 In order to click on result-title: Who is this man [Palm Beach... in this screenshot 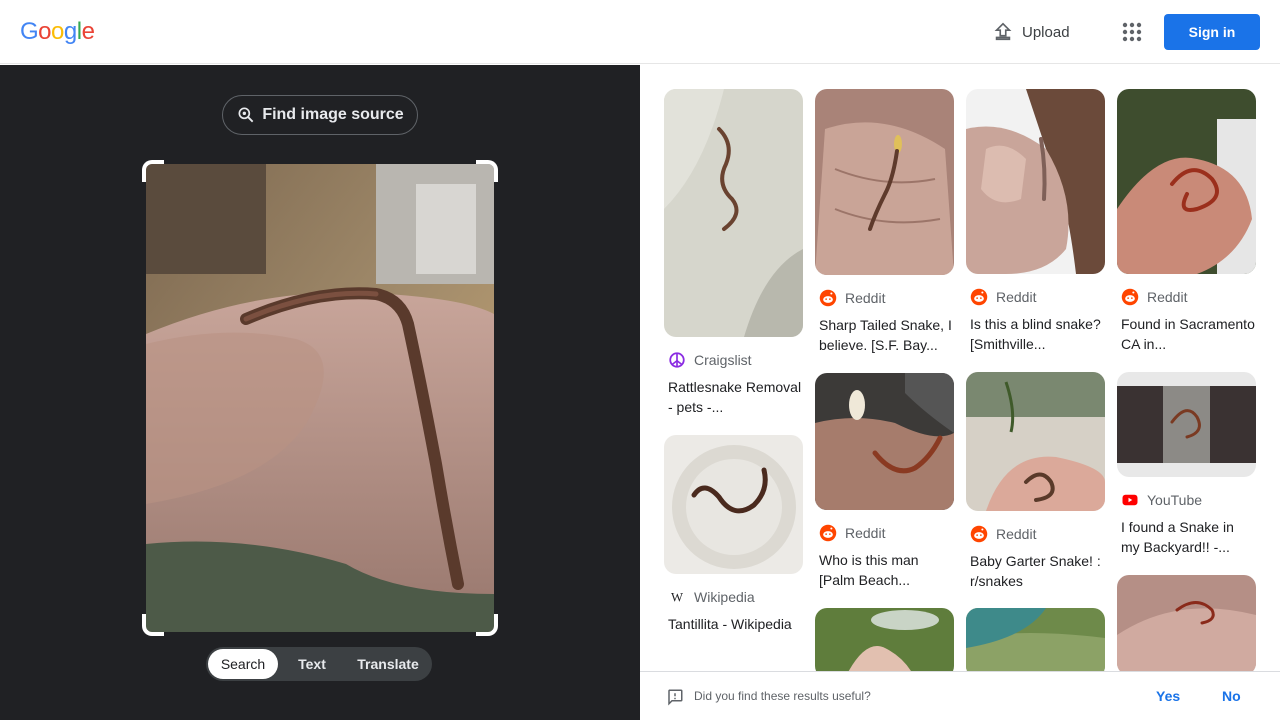, I will do `click(884, 570)`.